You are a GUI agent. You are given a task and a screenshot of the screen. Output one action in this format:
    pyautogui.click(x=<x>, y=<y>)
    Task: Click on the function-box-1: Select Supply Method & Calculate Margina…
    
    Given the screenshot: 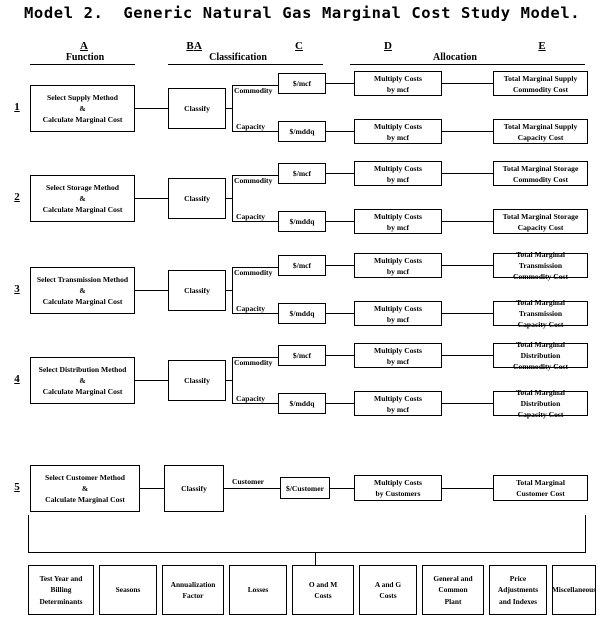 What is the action you would take?
    pyautogui.click(x=82, y=108)
    